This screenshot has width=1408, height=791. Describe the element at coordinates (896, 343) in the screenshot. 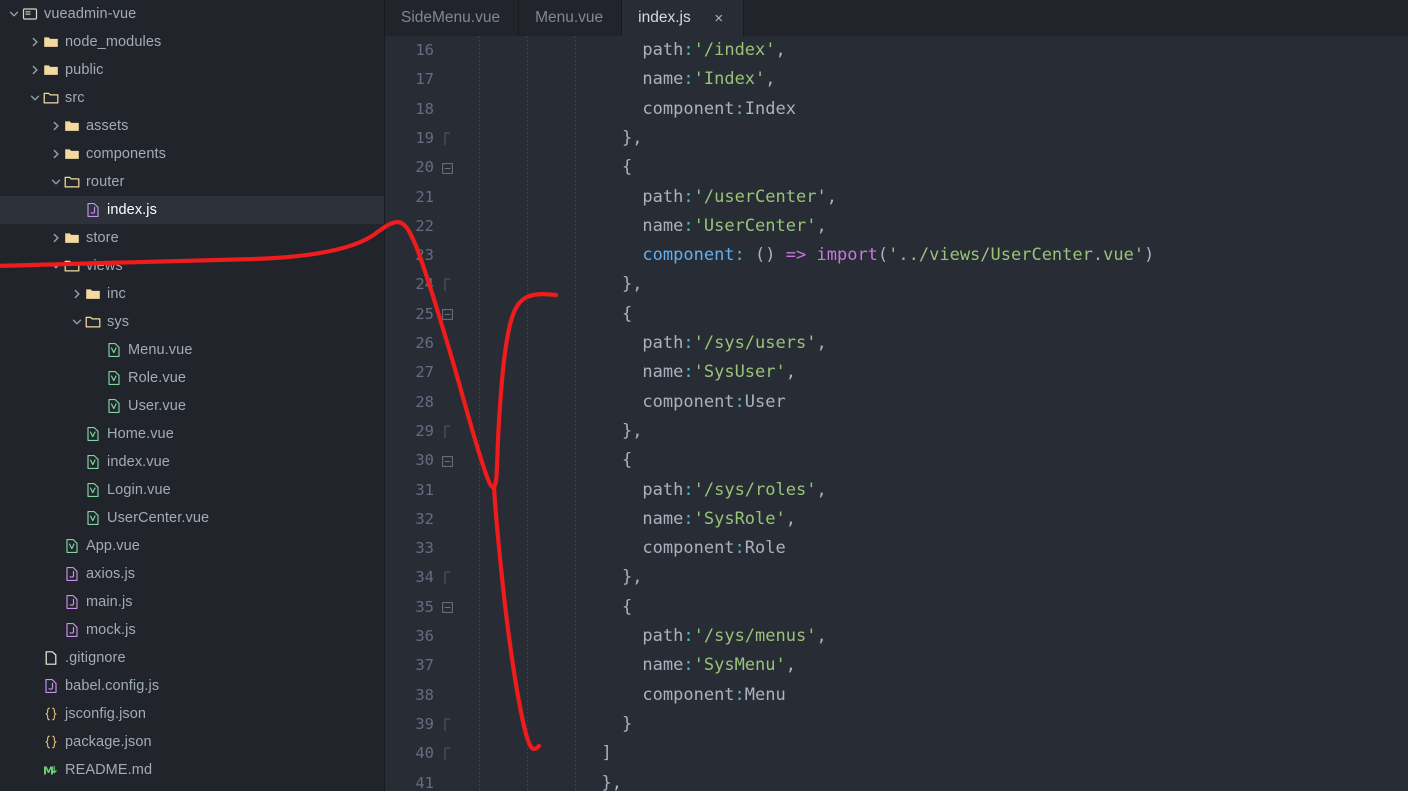

I see `code-line: 26 path:'/sys/users',` at that location.